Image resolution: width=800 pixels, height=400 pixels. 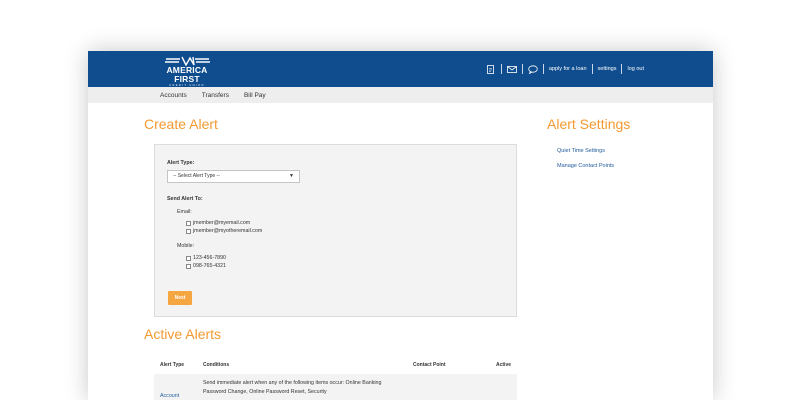 What do you see at coordinates (585, 151) in the screenshot?
I see `quiet-time-settings-link: Quiet Time Settings` at bounding box center [585, 151].